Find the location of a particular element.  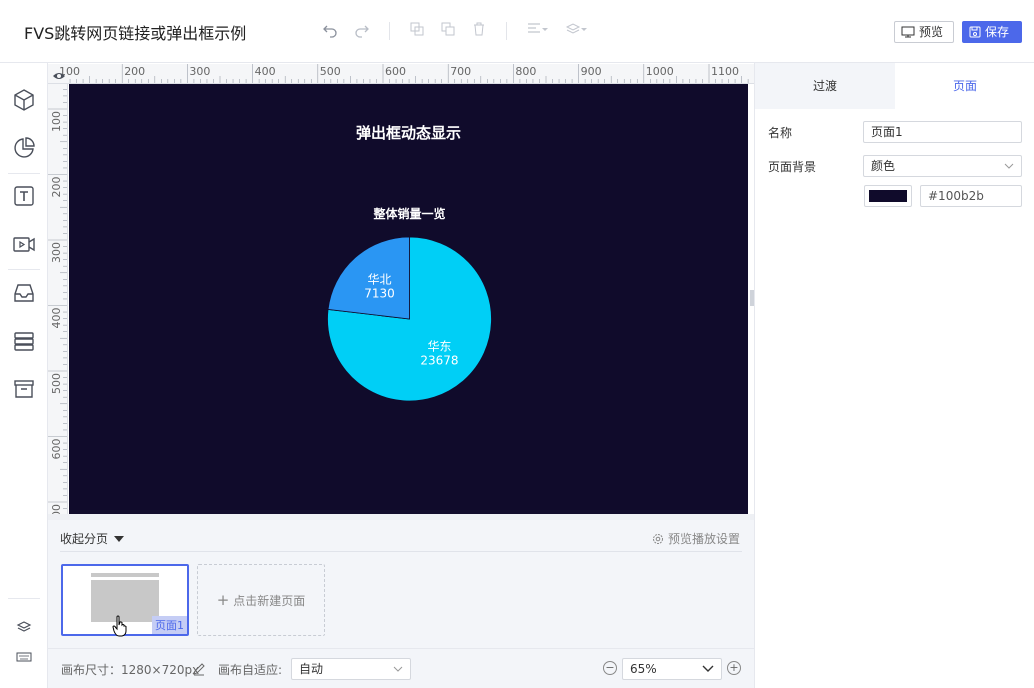

zoom-value: 65% is located at coordinates (643, 669).